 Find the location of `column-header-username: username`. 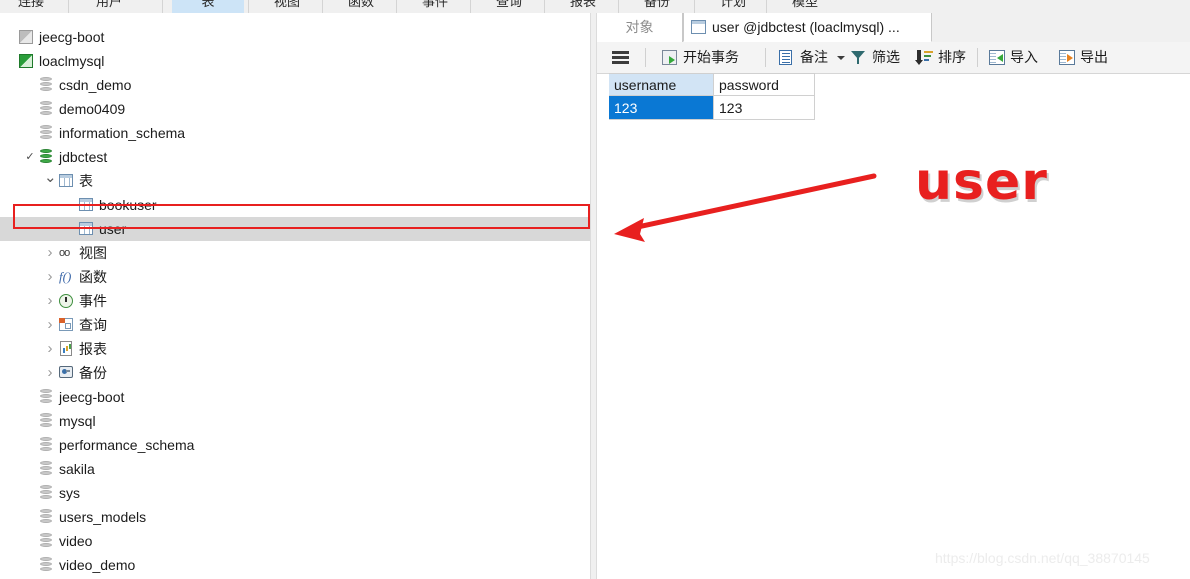

column-header-username: username is located at coordinates (661, 84).